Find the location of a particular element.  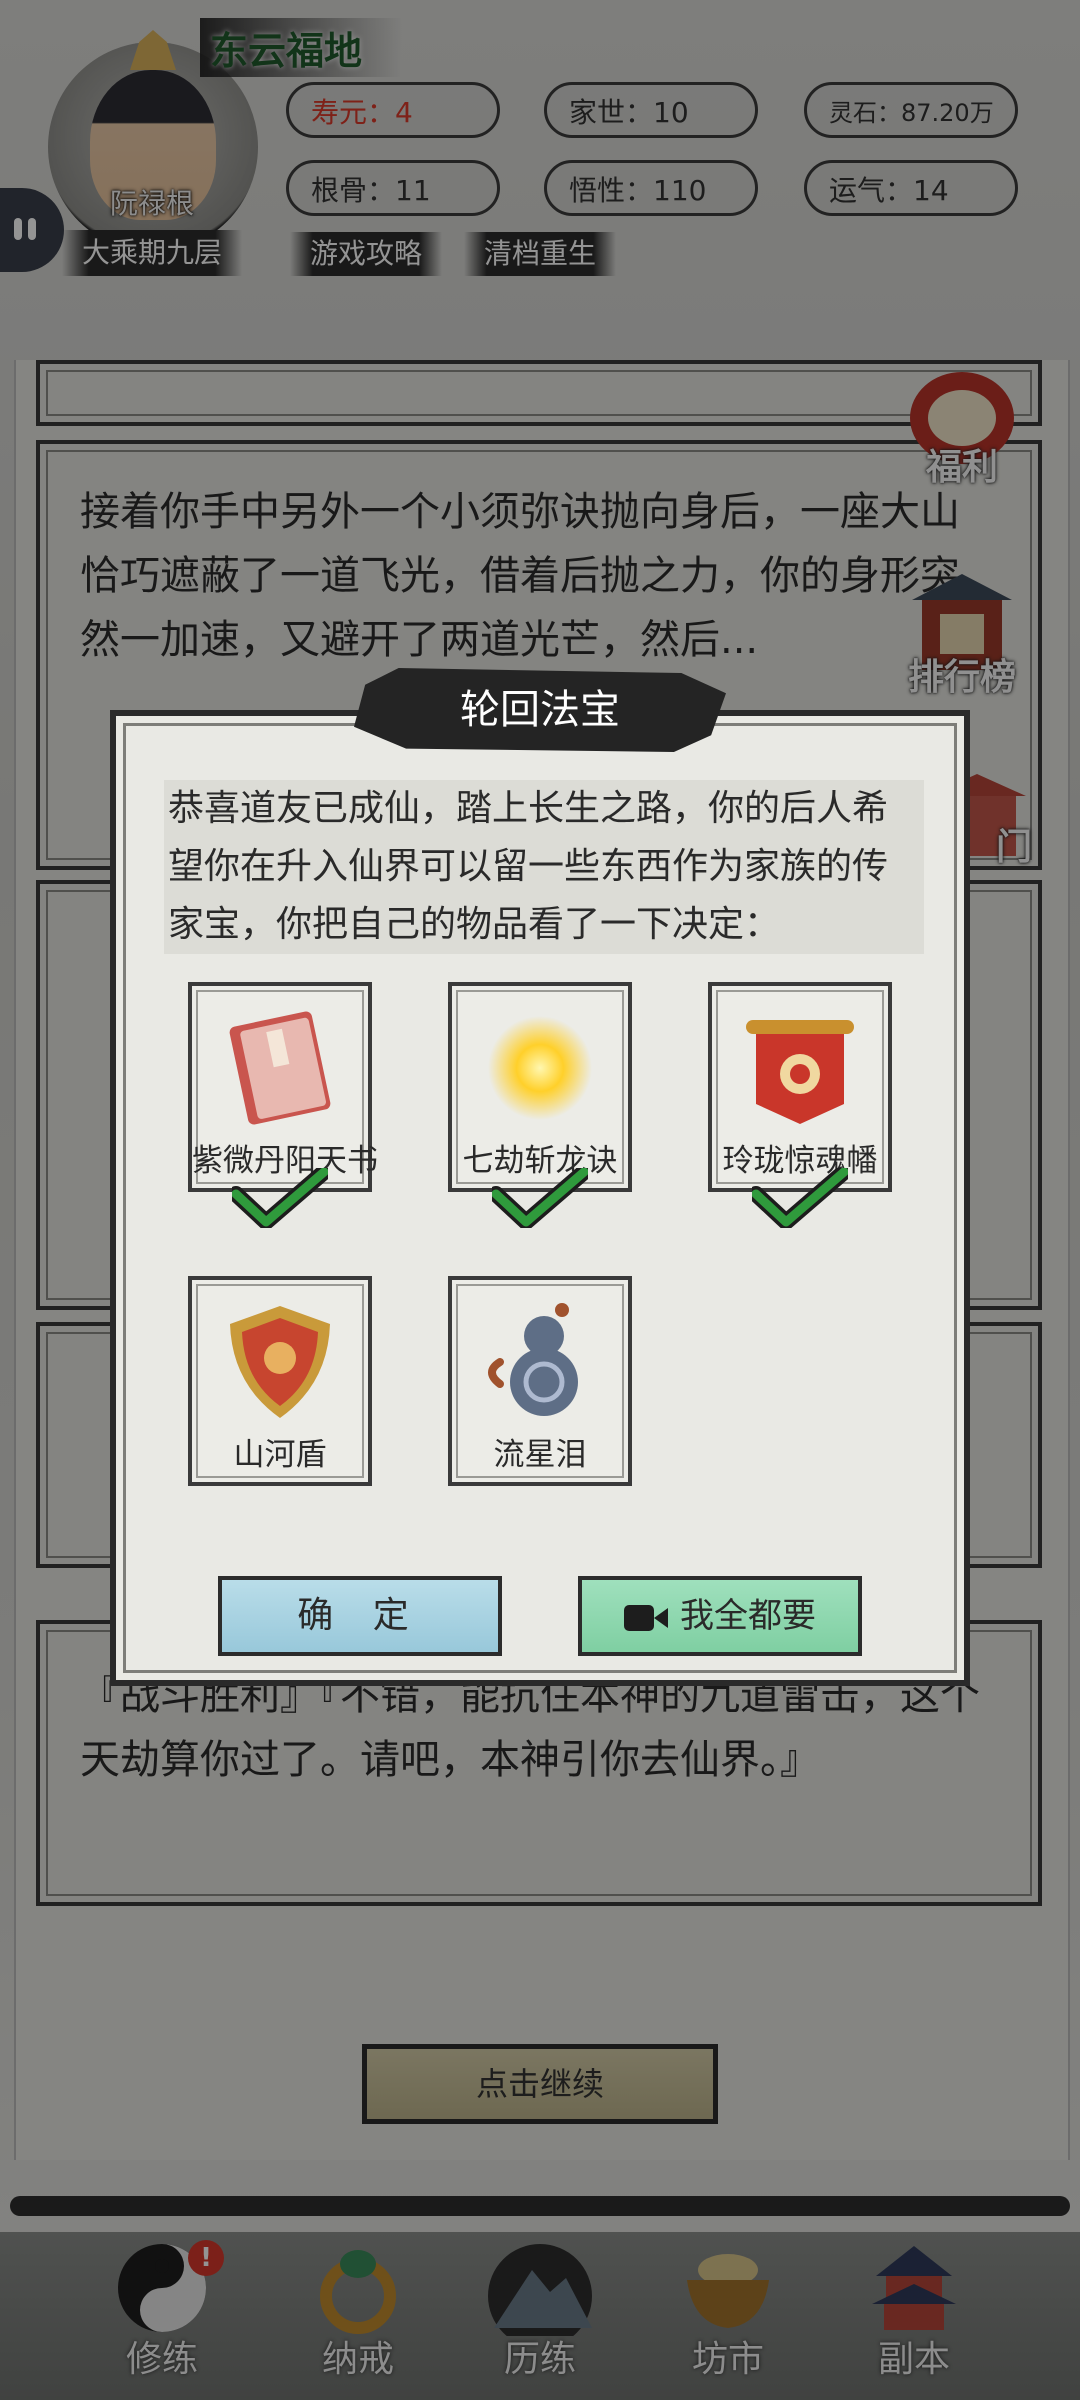

item-card: 七劫斩龙诀 is located at coordinates (540, 1087).